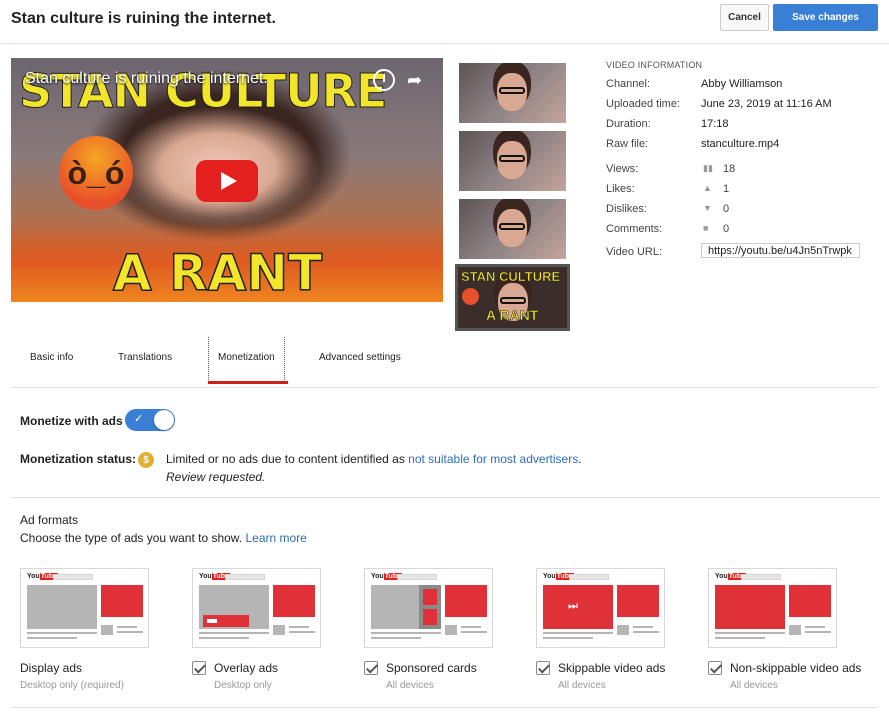 This screenshot has width=889, height=722. What do you see at coordinates (384, 80) in the screenshot?
I see `watch-later-icon` at bounding box center [384, 80].